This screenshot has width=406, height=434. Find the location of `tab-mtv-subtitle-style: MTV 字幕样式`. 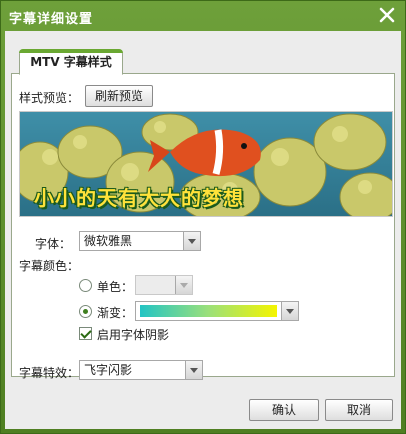

tab-mtv-subtitle-style: MTV 字幕样式 is located at coordinates (71, 62).